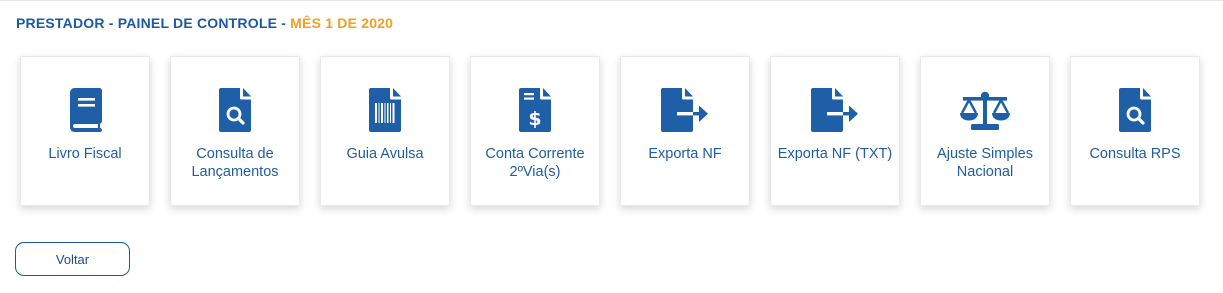  I want to click on card-label: Livro Fiscal, so click(85, 154).